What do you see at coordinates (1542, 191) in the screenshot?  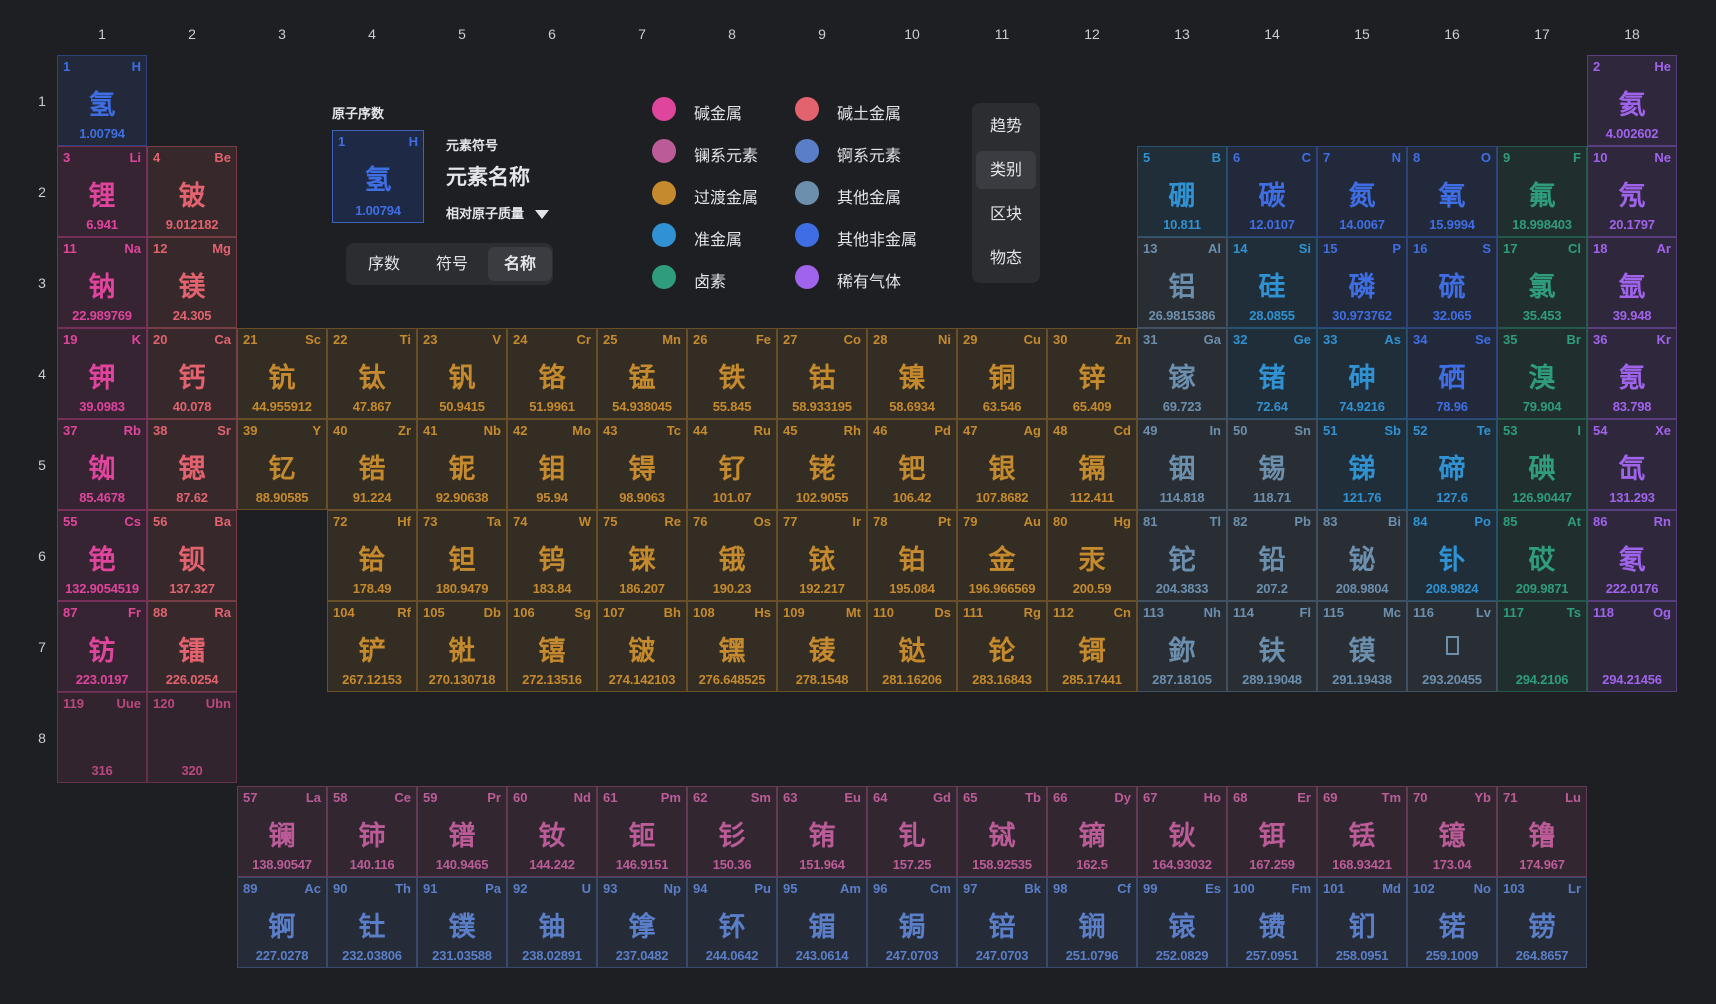 I see `element-cell-f: 9 F 氟 18.998403` at bounding box center [1542, 191].